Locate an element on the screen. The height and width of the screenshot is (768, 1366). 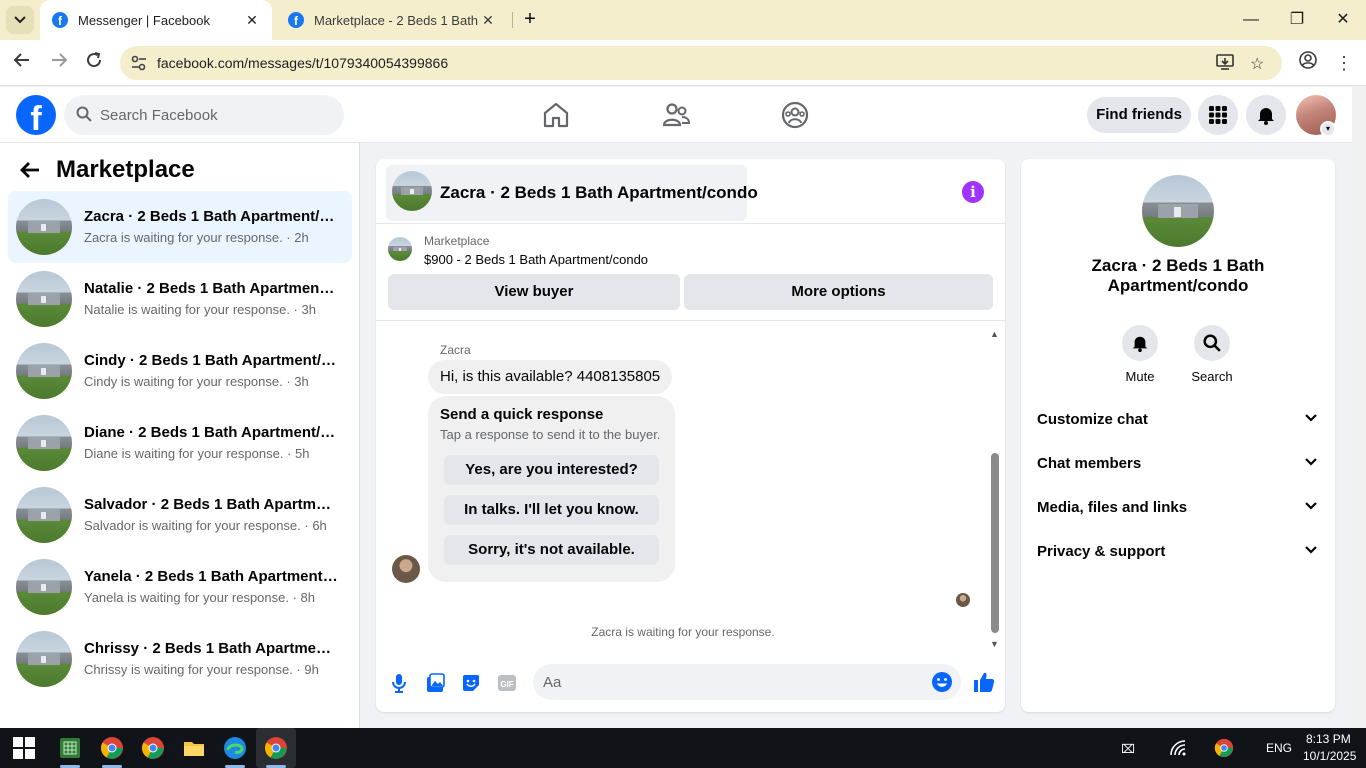
chat-scrollbar: ▲ ▼ is located at coordinates (995, 489).